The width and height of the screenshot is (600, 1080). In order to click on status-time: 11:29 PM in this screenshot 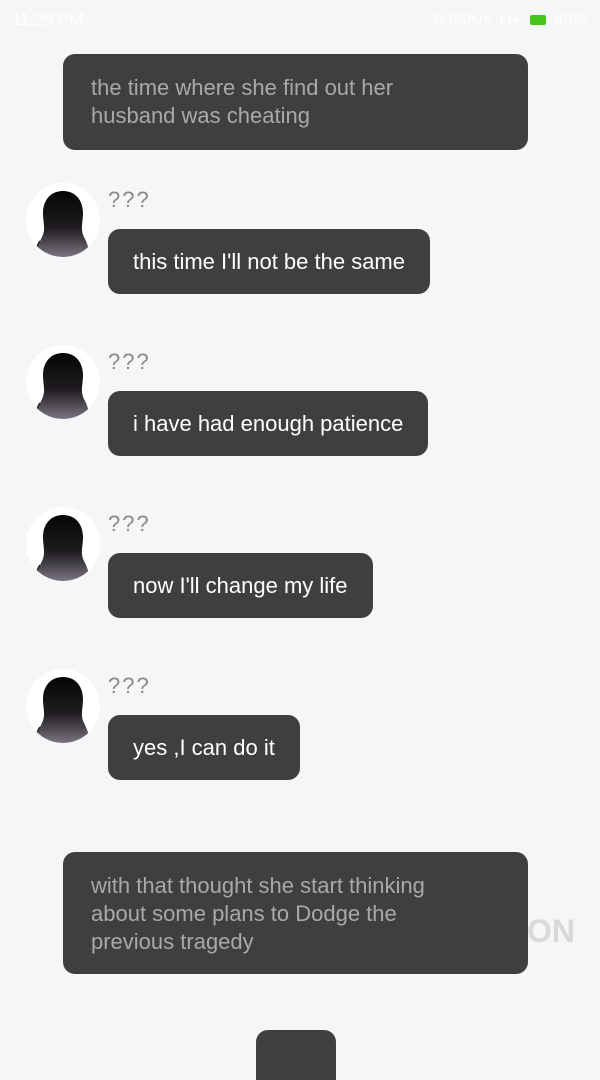, I will do `click(48, 19)`.